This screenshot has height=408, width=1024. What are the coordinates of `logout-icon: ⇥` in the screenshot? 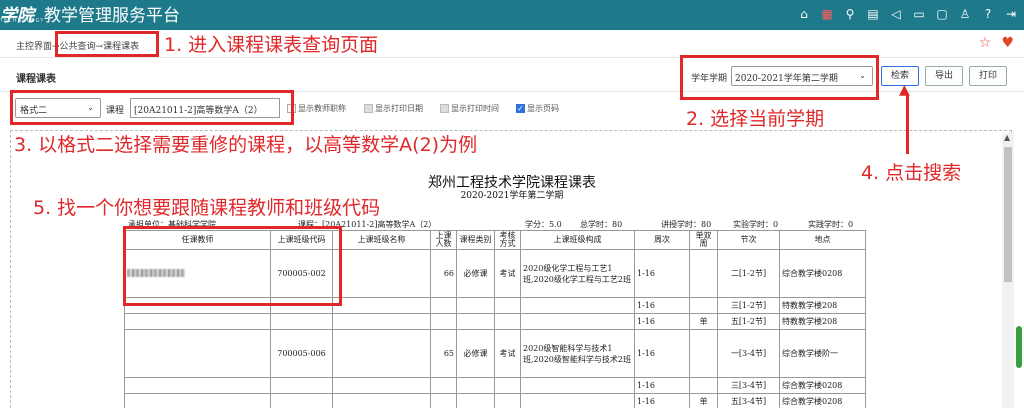 It's located at (1011, 14).